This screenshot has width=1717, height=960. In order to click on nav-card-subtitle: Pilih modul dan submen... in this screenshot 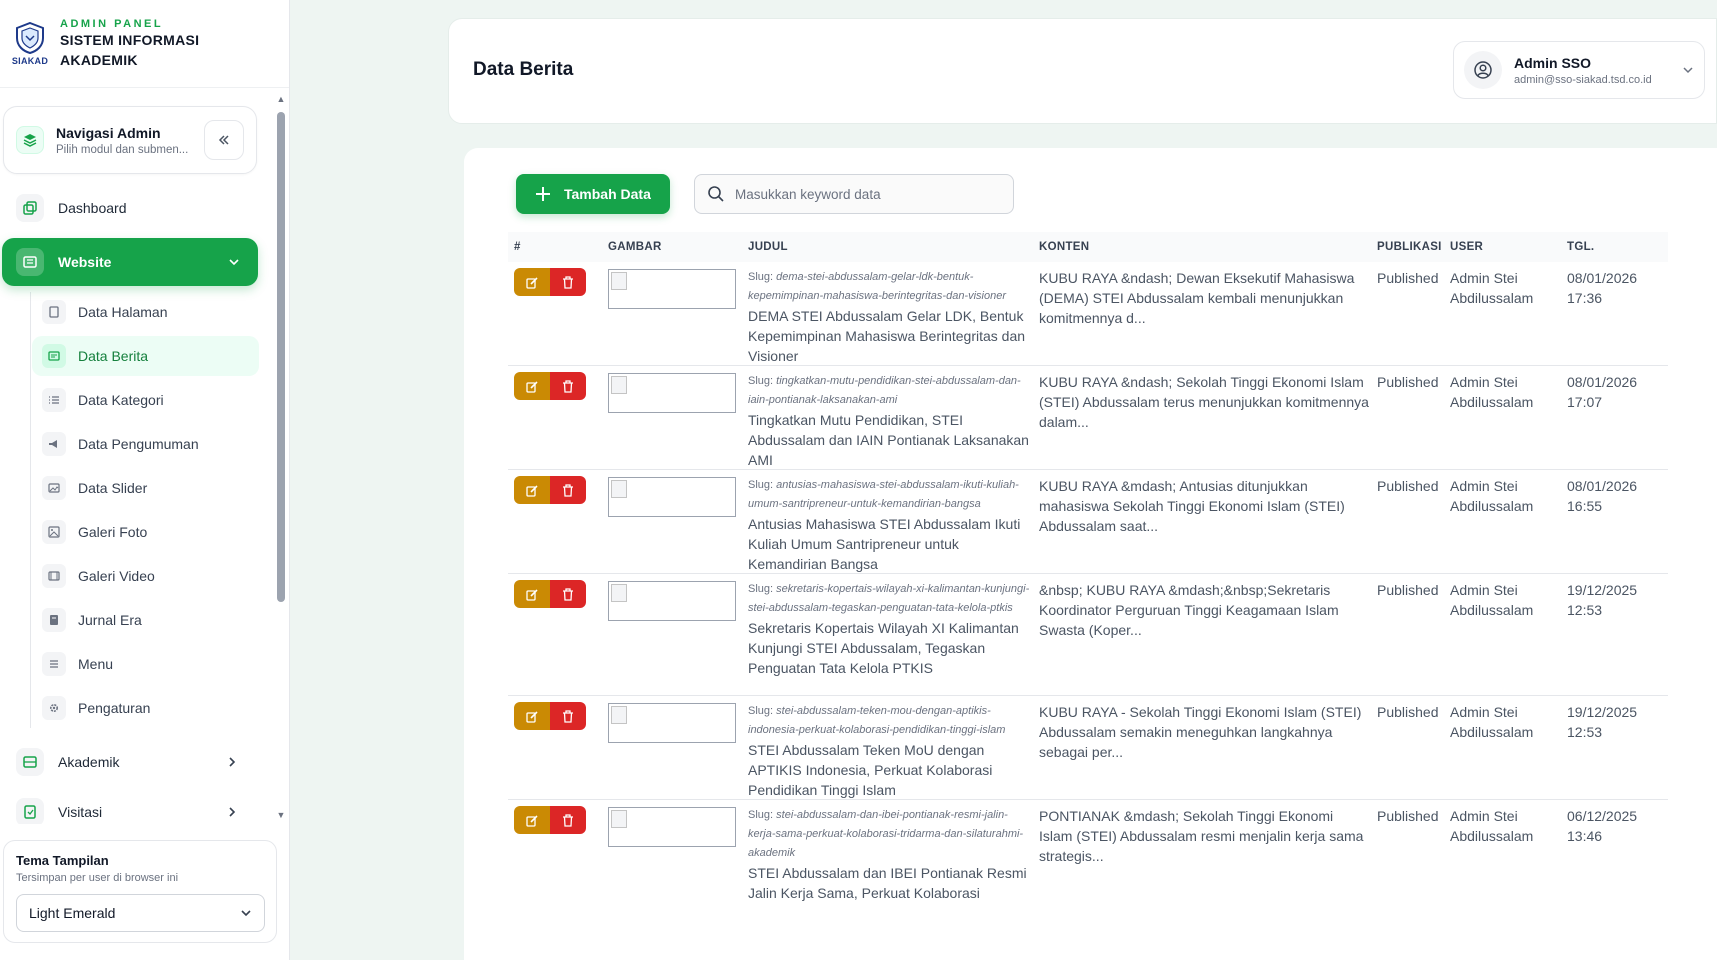, I will do `click(122, 149)`.